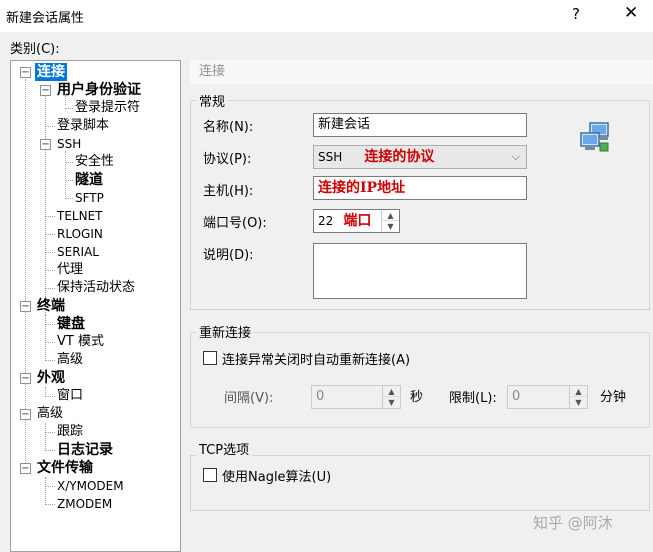  I want to click on protocol-label: 协议(P):, so click(227, 159).